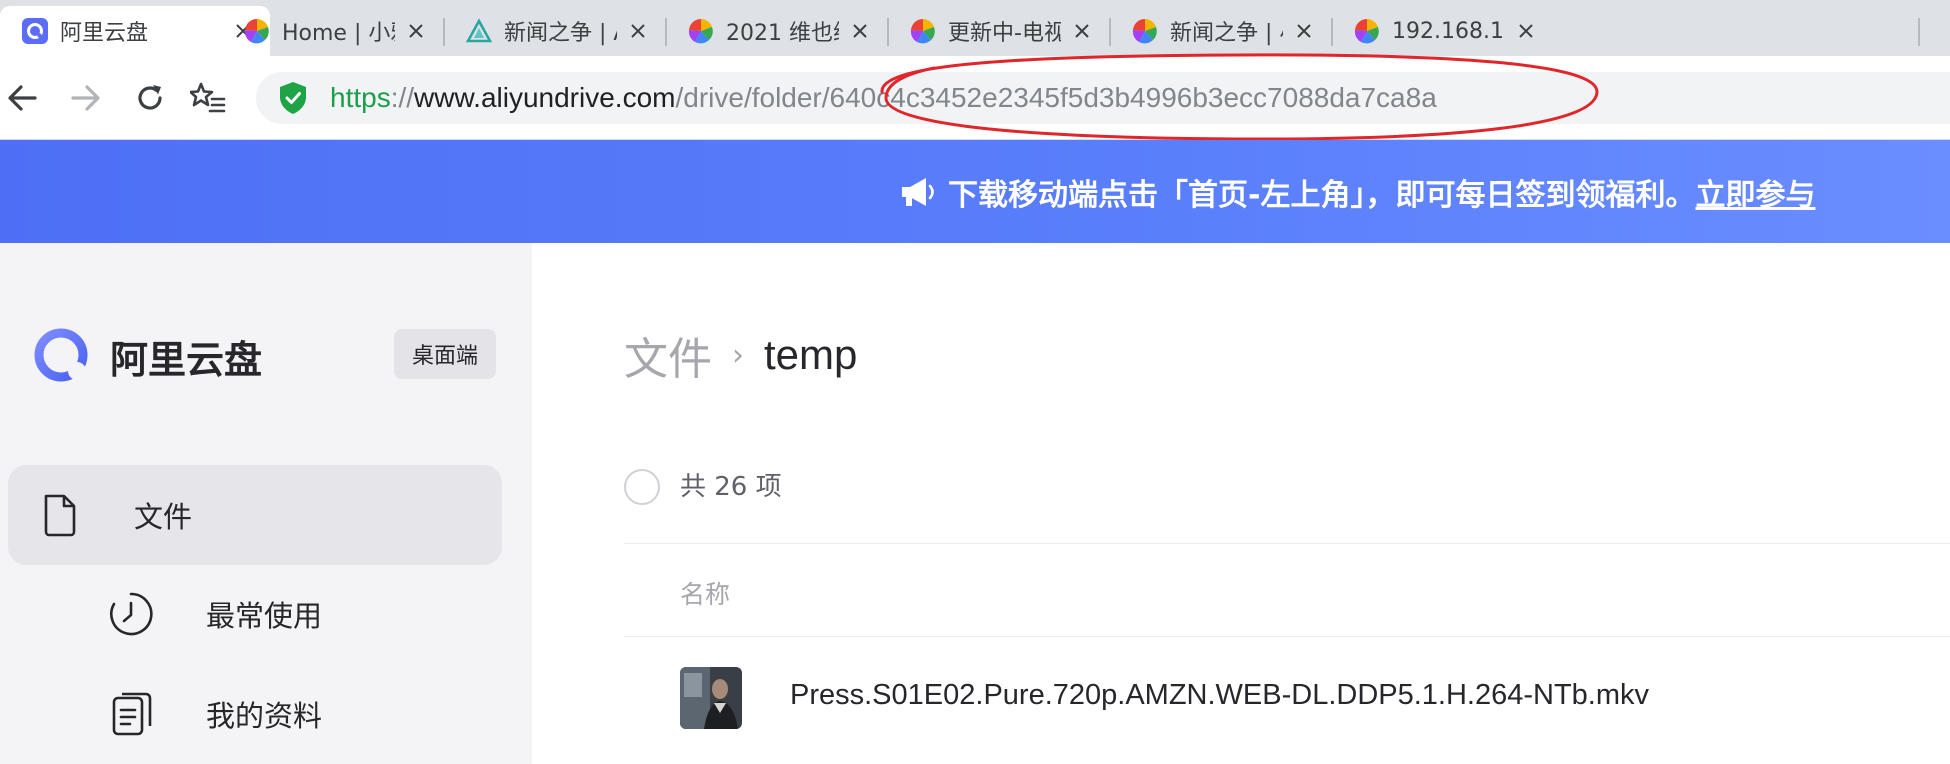 Image resolution: width=1950 pixels, height=764 pixels. I want to click on tab-home-xiaoya: Home | 小雅的, so click(332, 31).